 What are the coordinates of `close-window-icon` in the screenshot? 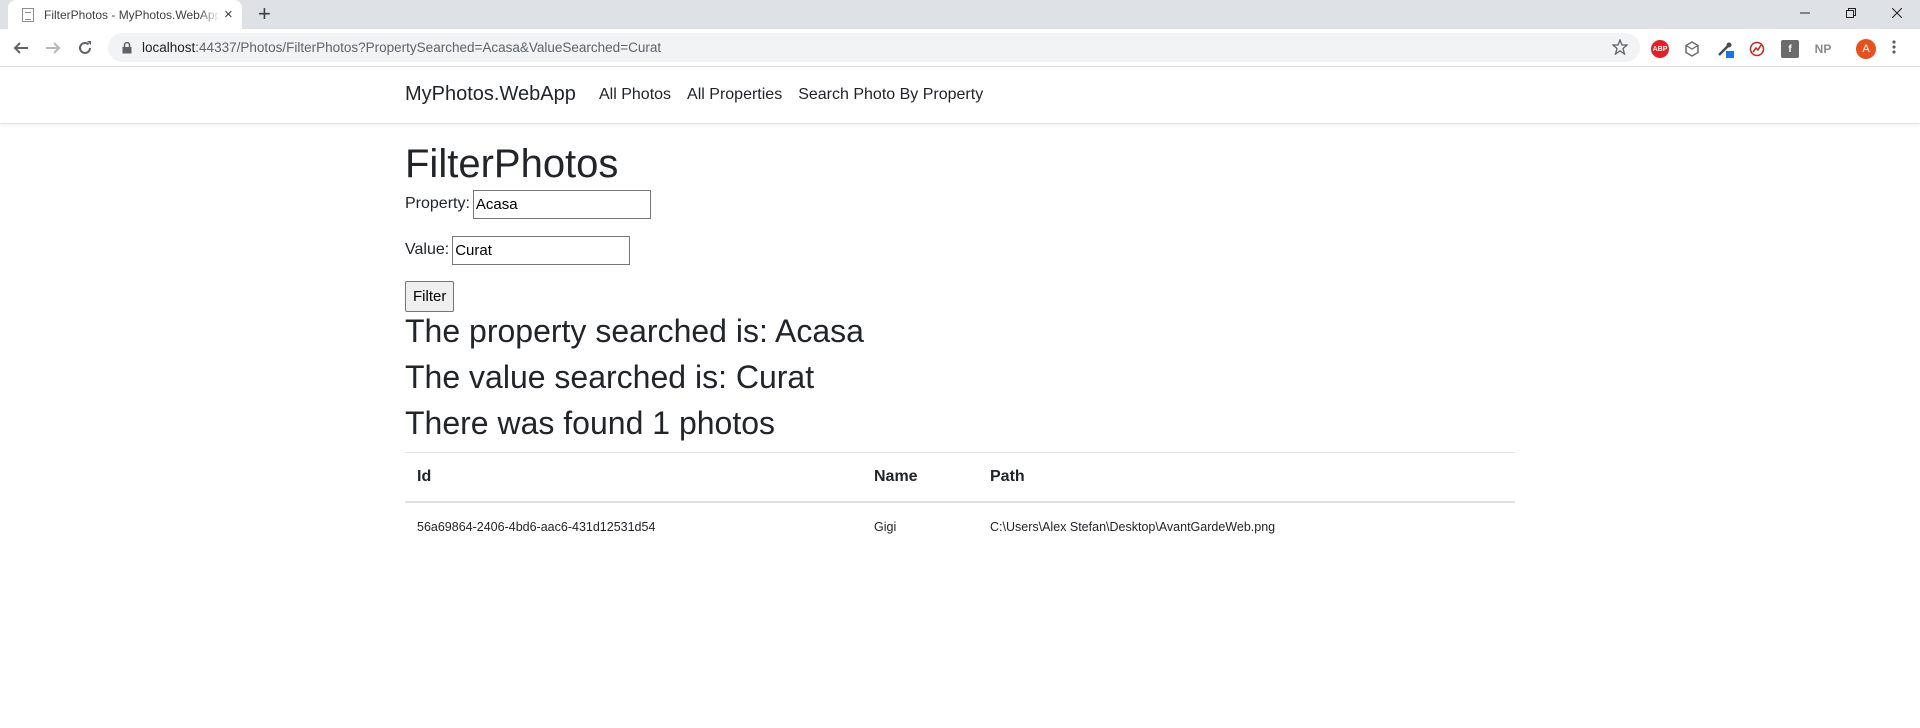 It's located at (1897, 13).